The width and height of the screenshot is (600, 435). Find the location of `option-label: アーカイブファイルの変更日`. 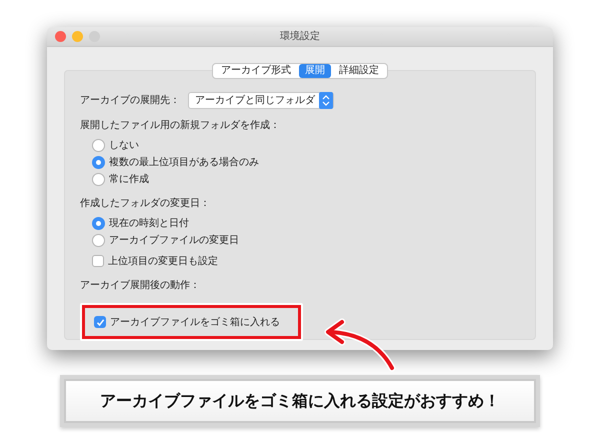

option-label: アーカイブファイルの変更日 is located at coordinates (174, 241).